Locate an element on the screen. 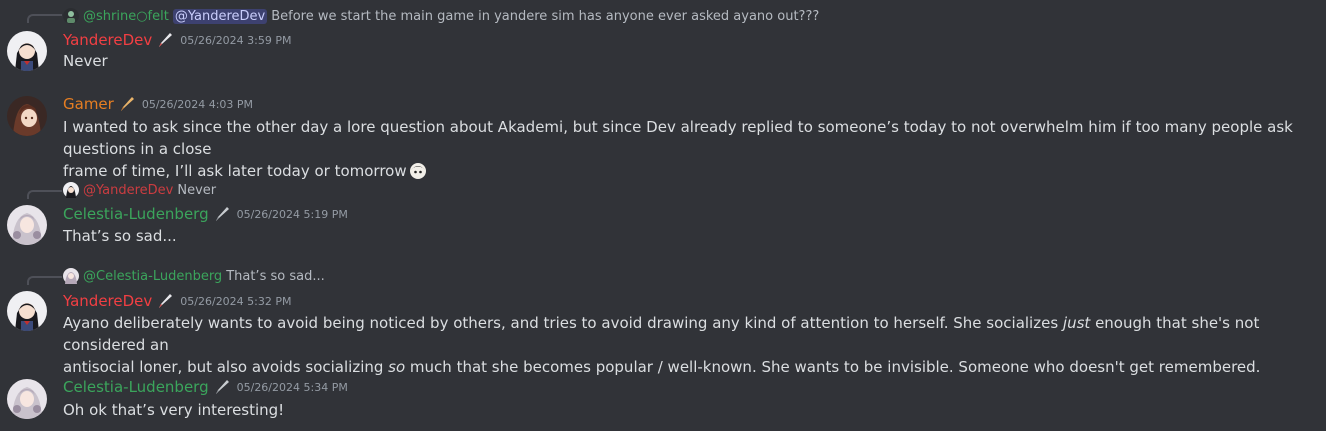 The image size is (1326, 431). message-header: YandereDev 05/26/2024 3:59 PM is located at coordinates (177, 40).